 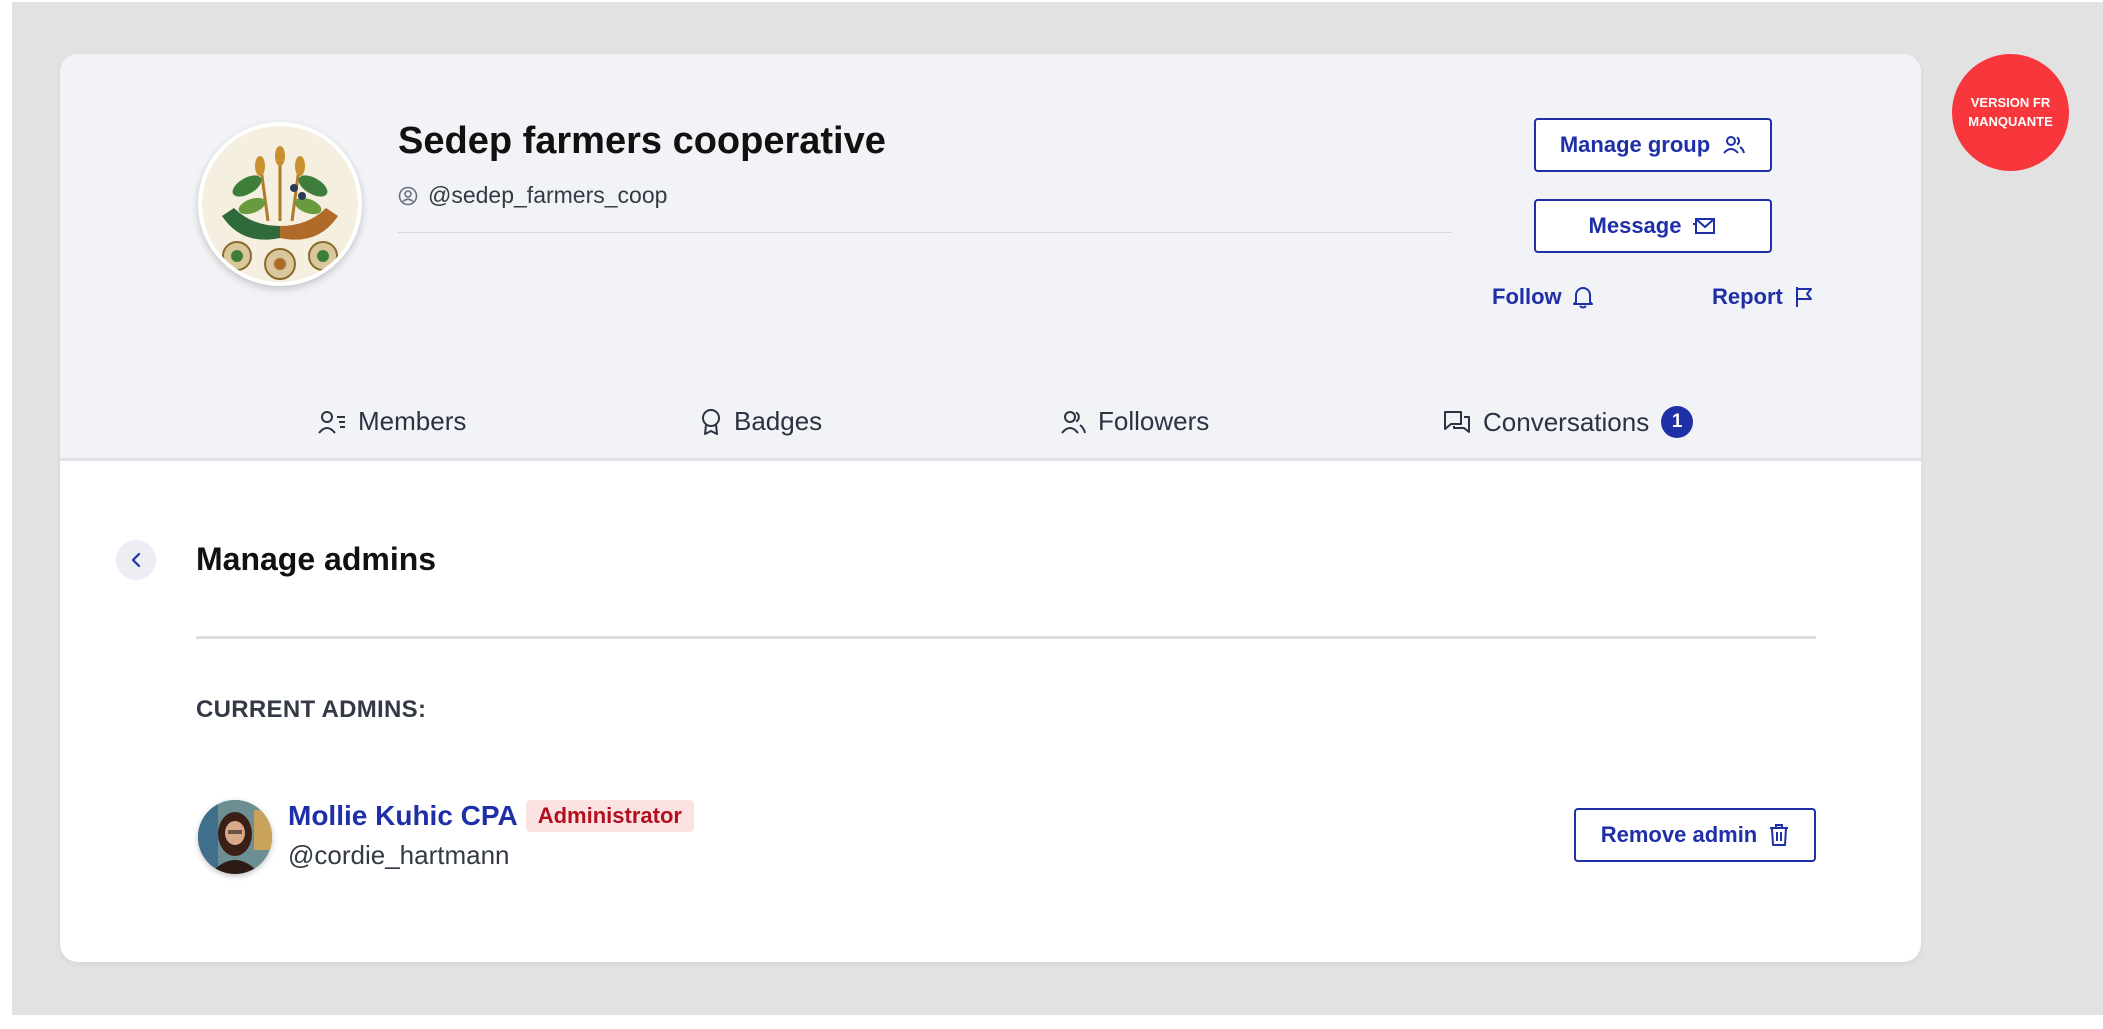 What do you see at coordinates (403, 816) in the screenshot?
I see `admin-name-link: Mollie Kuhic CPA` at bounding box center [403, 816].